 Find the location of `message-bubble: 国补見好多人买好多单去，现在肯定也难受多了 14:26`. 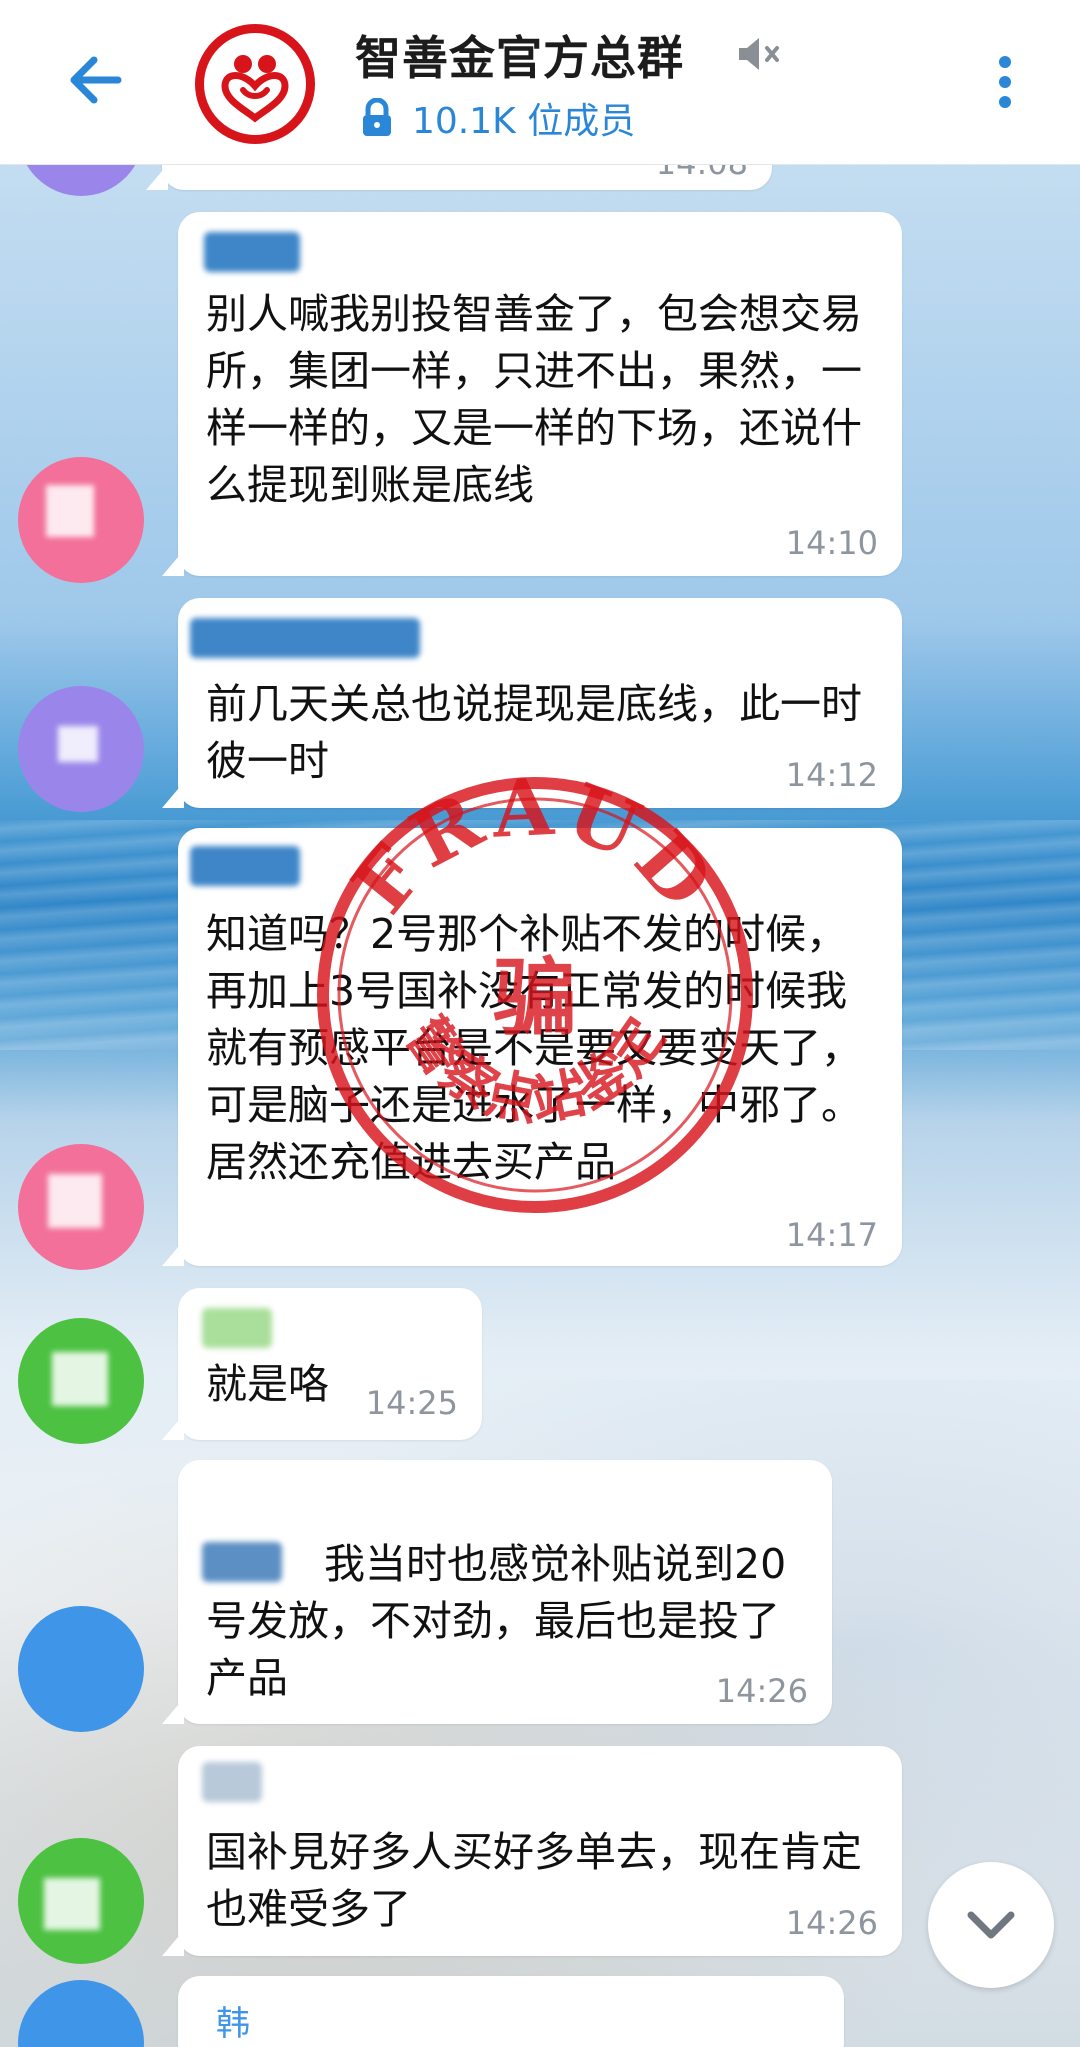

message-bubble: 国补見好多人买好多单去，现在肯定也难受多了 14:26 is located at coordinates (532, 1851).